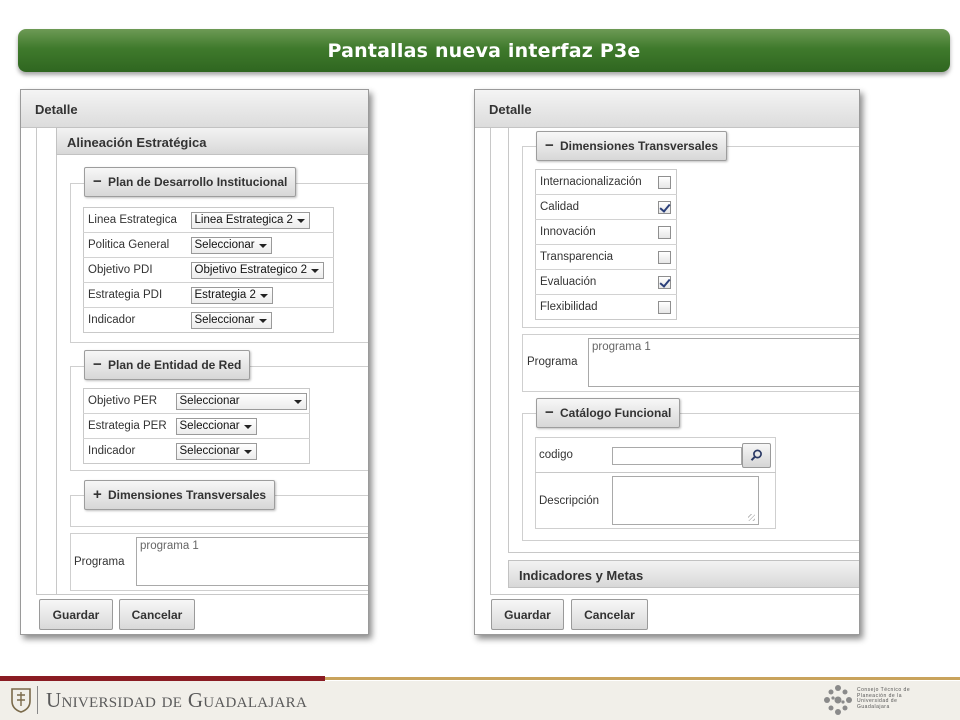 The image size is (960, 720). What do you see at coordinates (135, 220) in the screenshot?
I see `field-label: Linea Estrategica` at bounding box center [135, 220].